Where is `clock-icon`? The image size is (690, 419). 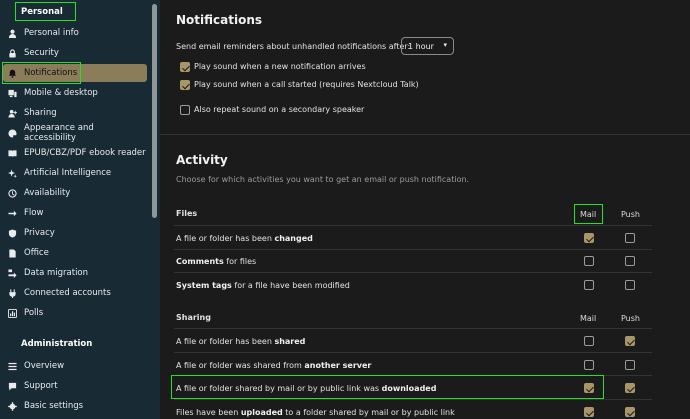 clock-icon is located at coordinates (12, 193).